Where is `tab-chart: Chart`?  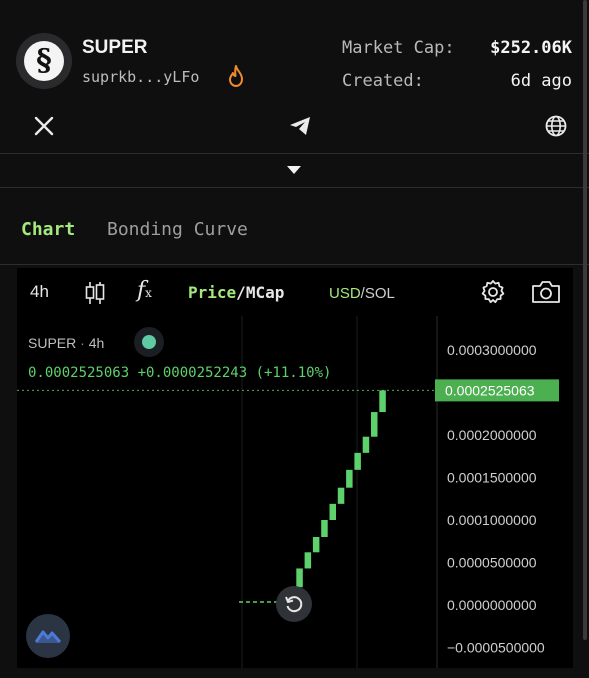
tab-chart: Chart is located at coordinates (48, 229).